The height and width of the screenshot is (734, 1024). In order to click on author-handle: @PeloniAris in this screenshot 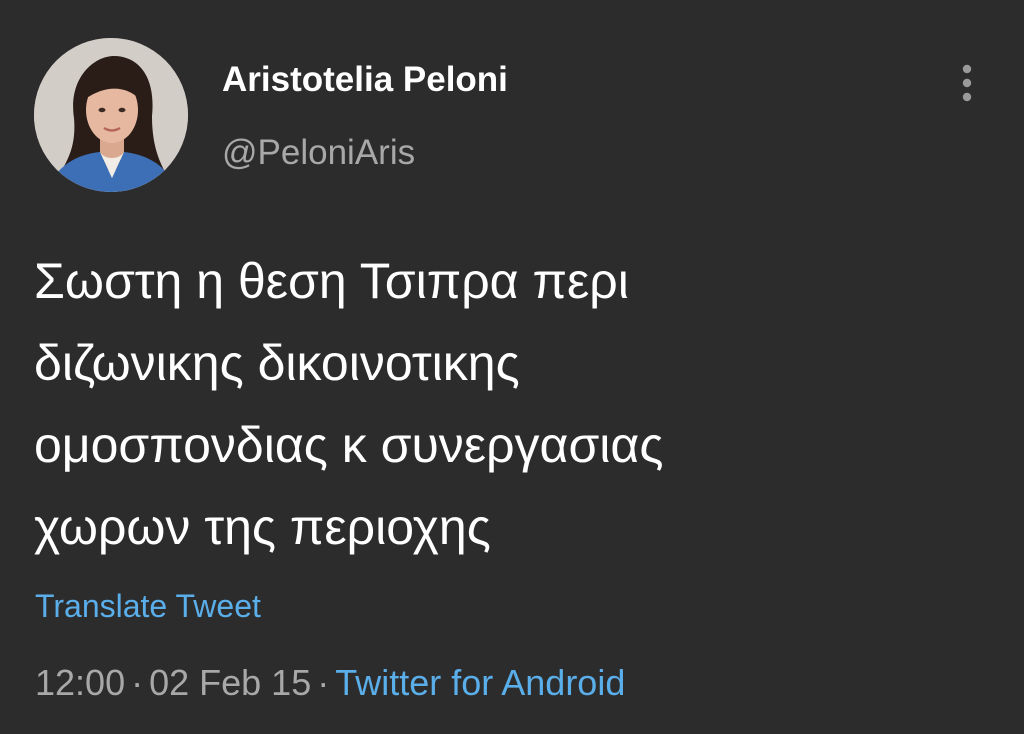, I will do `click(318, 153)`.